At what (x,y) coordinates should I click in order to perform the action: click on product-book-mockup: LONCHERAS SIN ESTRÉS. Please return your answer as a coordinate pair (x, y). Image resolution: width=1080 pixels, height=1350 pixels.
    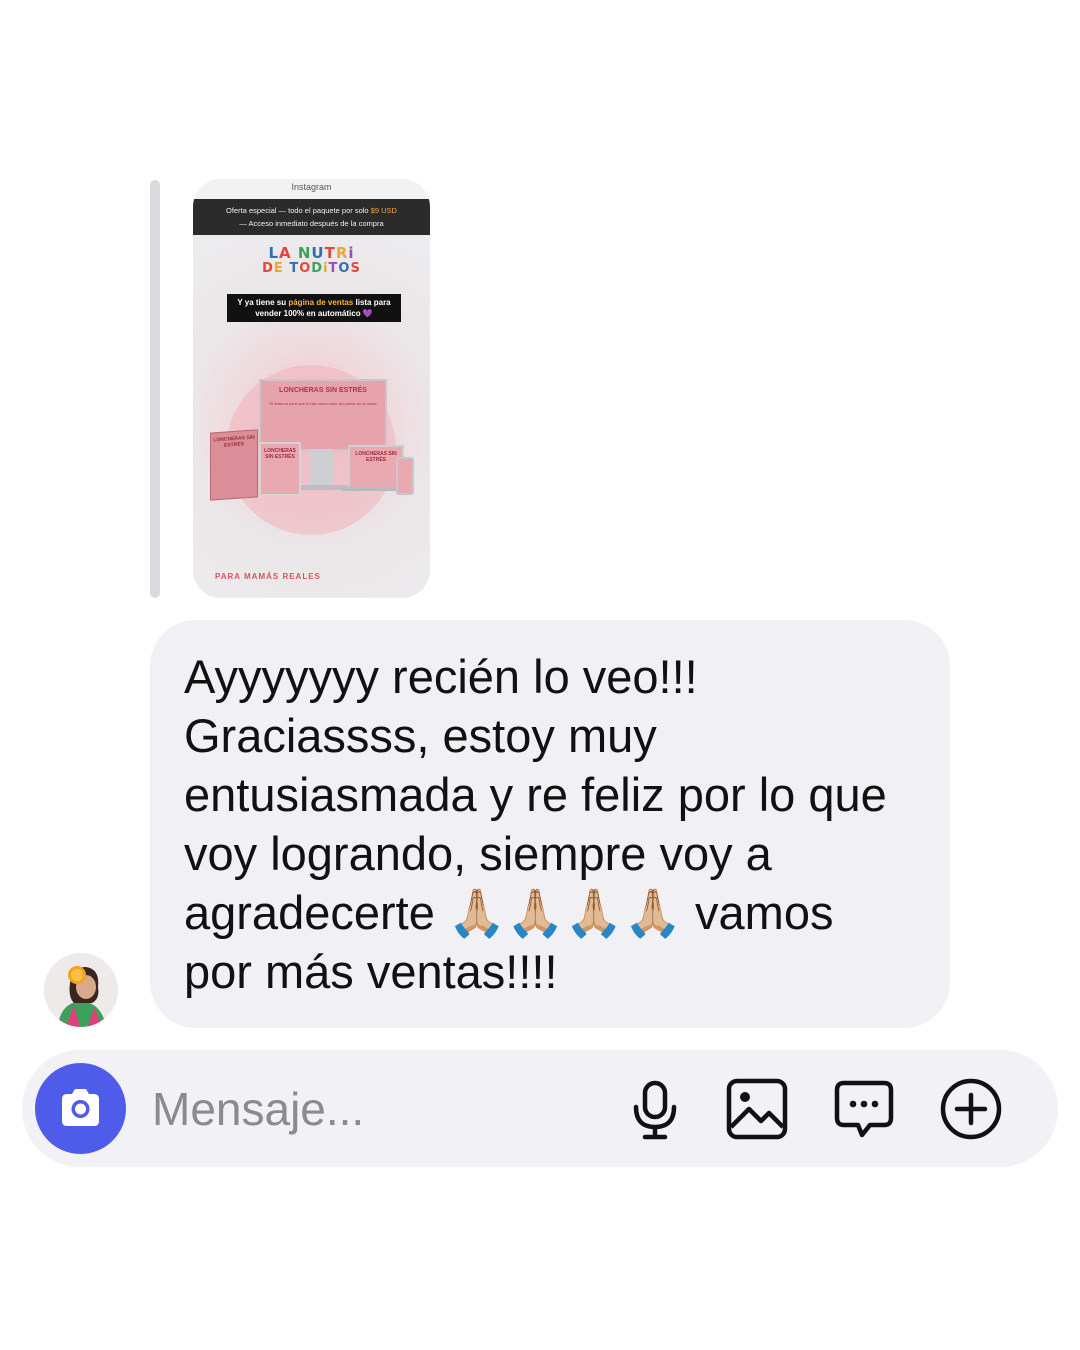
    Looking at the image, I should click on (234, 465).